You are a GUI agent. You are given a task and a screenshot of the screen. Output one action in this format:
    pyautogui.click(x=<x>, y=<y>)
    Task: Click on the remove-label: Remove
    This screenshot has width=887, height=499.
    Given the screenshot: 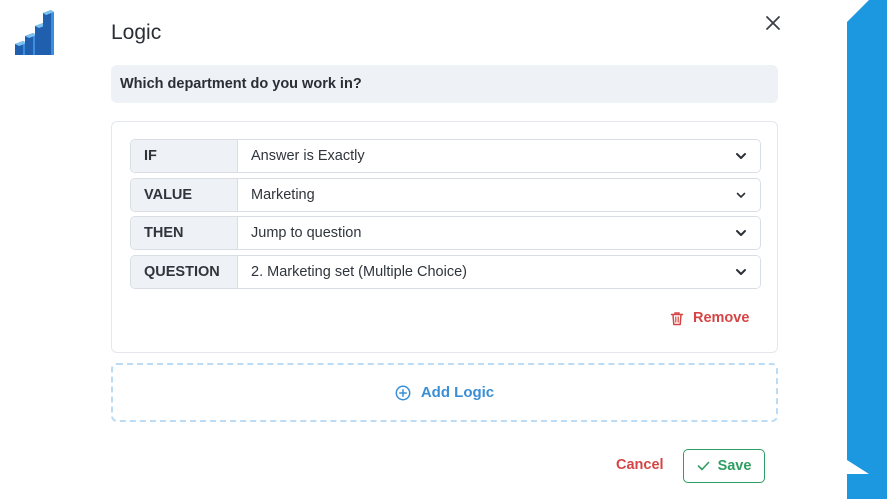 What is the action you would take?
    pyautogui.click(x=721, y=318)
    